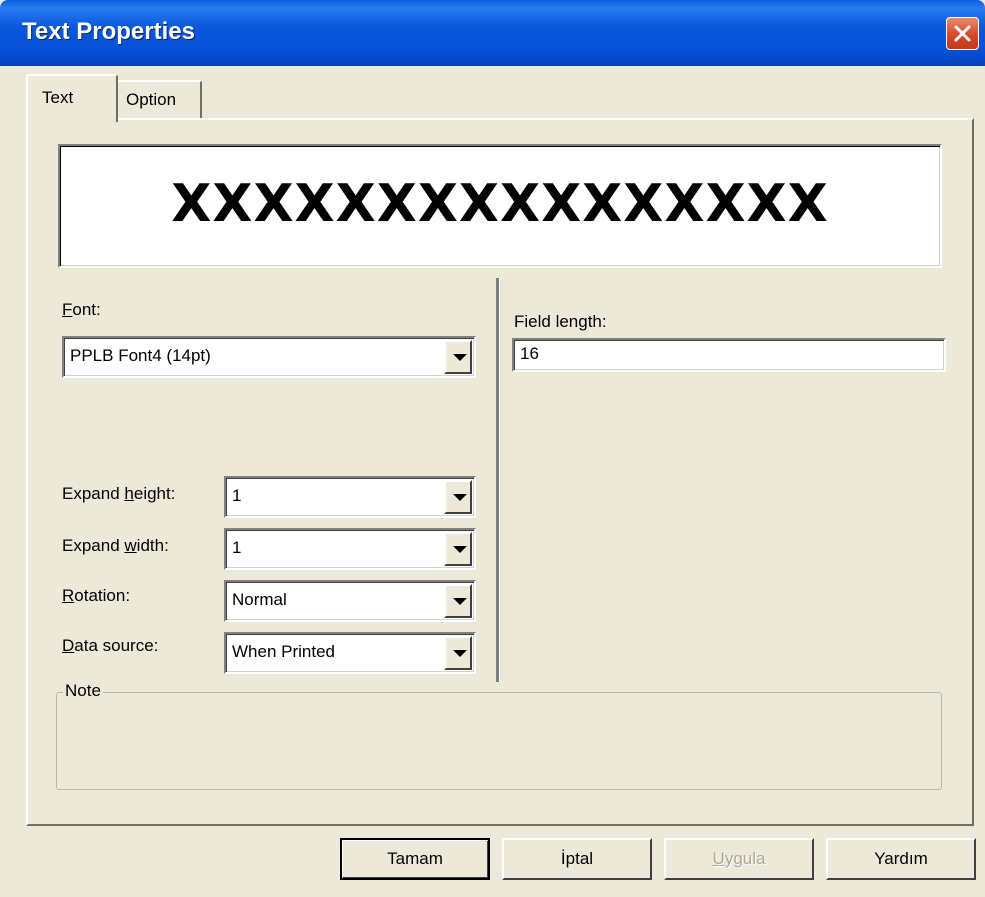  Describe the element at coordinates (58, 97) in the screenshot. I see `tab-text-label: Text` at that location.